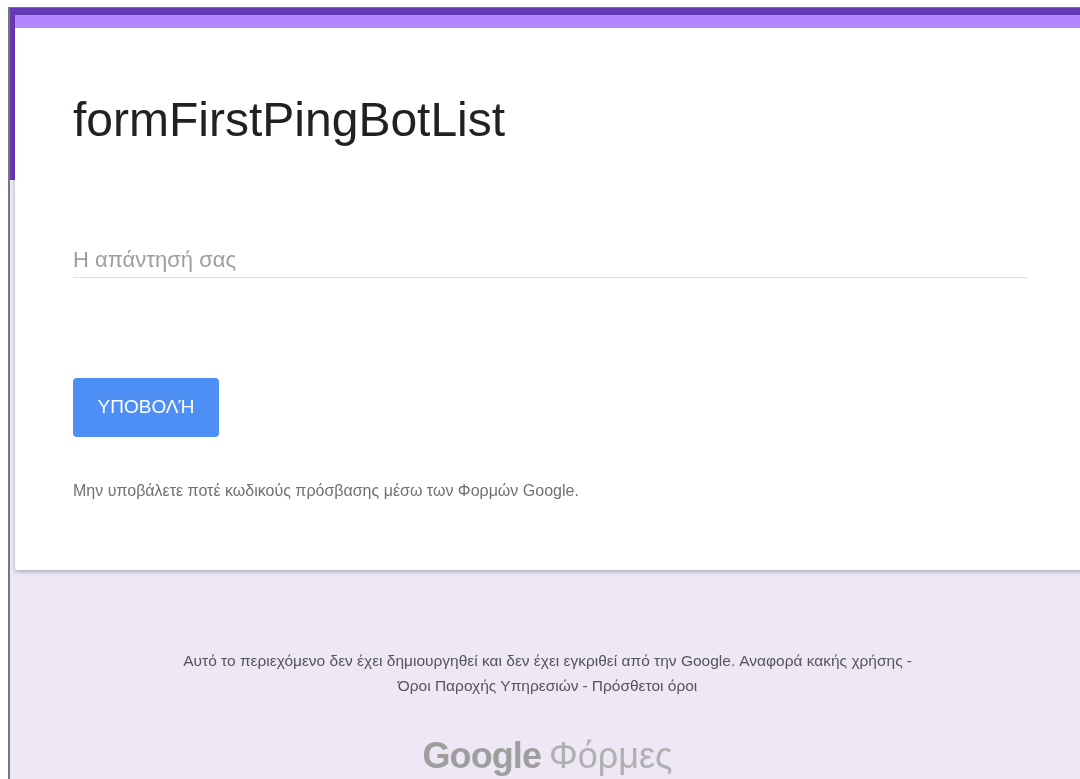  What do you see at coordinates (821, 660) in the screenshot?
I see `footer-link: Αναφορά κακής χρήσης` at bounding box center [821, 660].